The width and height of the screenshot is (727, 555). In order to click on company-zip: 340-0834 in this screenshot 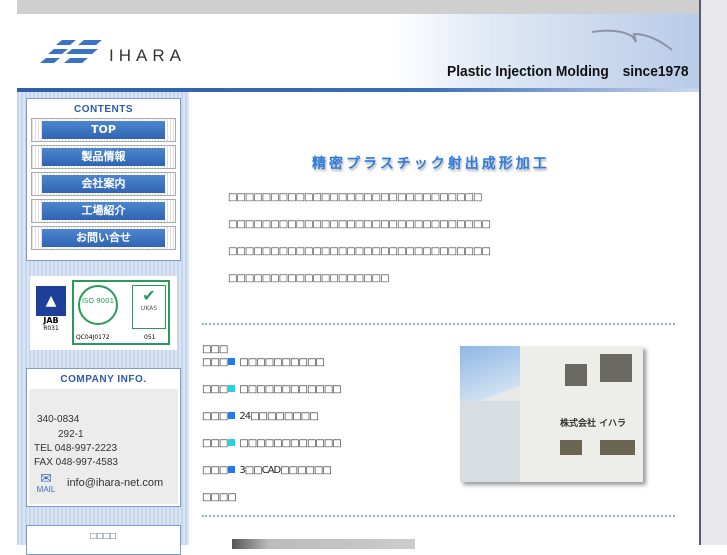, I will do `click(58, 419)`.